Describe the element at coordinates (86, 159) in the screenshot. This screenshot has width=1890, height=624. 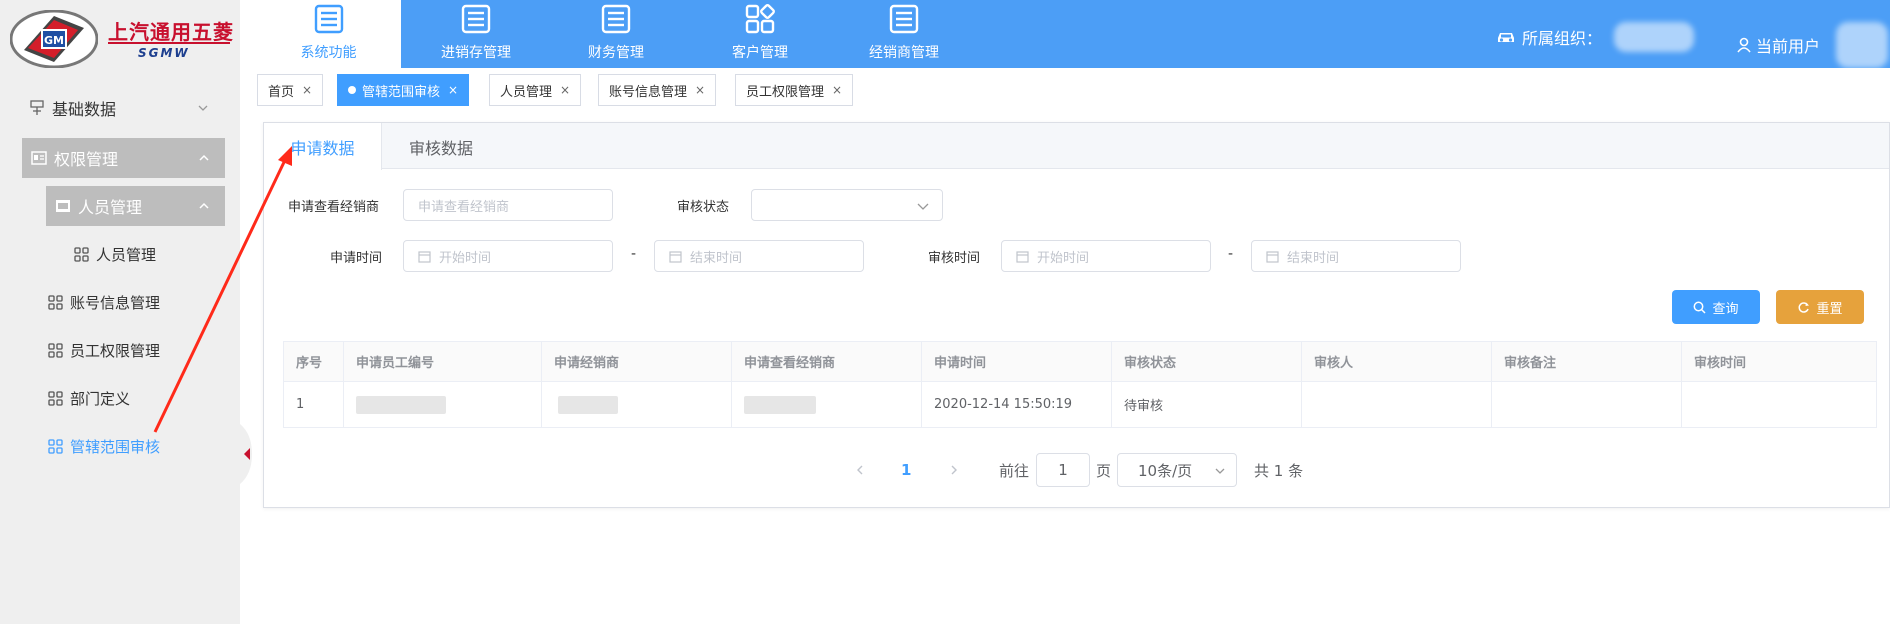
I see `sidebar-item-label: 权限管理` at that location.